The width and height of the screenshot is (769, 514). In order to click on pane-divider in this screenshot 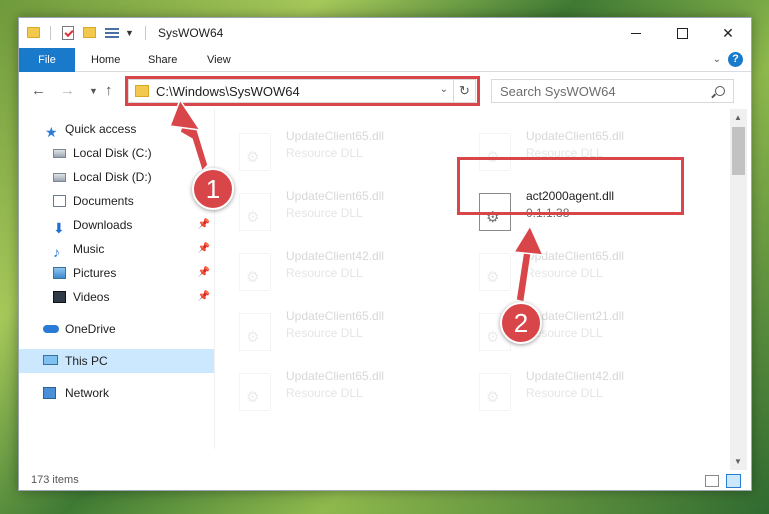, I will do `click(214, 279)`.